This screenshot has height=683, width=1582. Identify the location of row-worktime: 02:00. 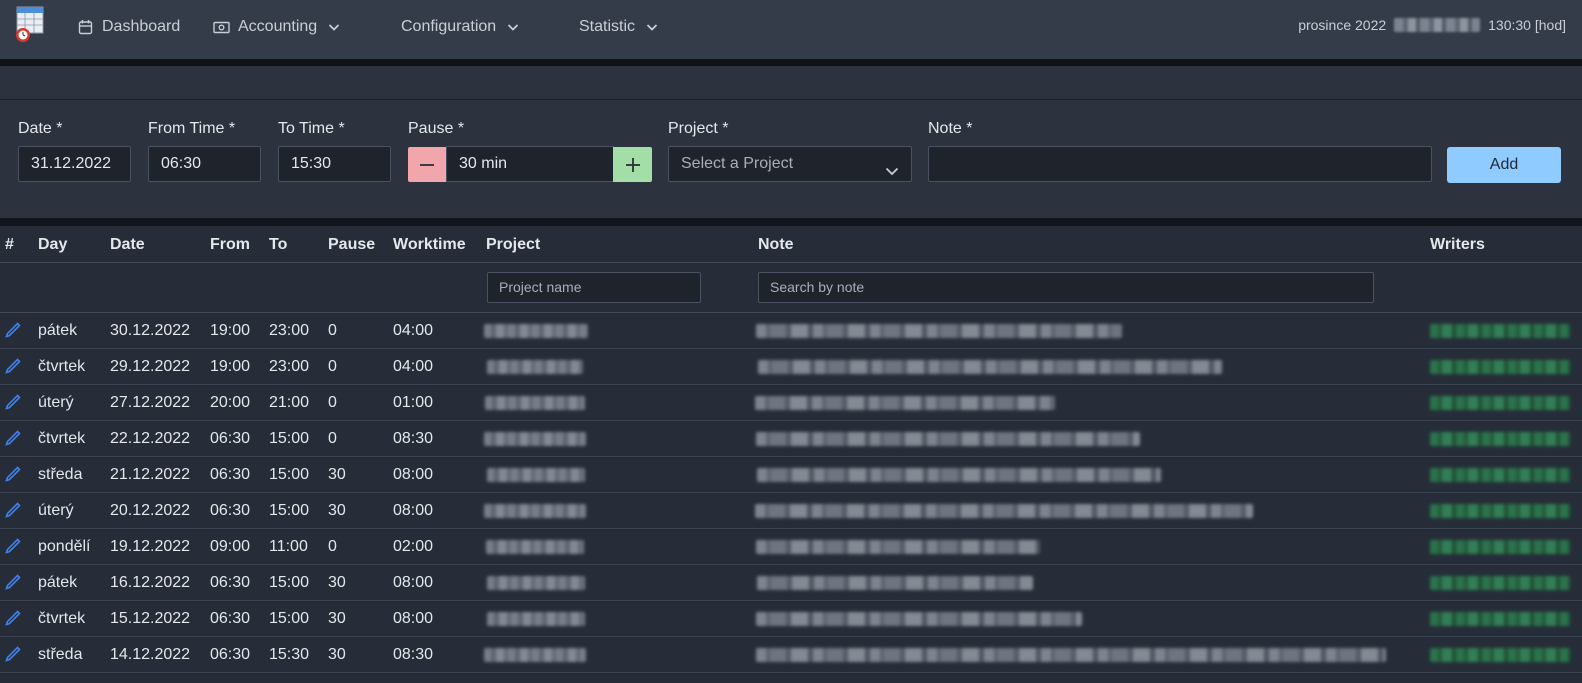
(413, 546).